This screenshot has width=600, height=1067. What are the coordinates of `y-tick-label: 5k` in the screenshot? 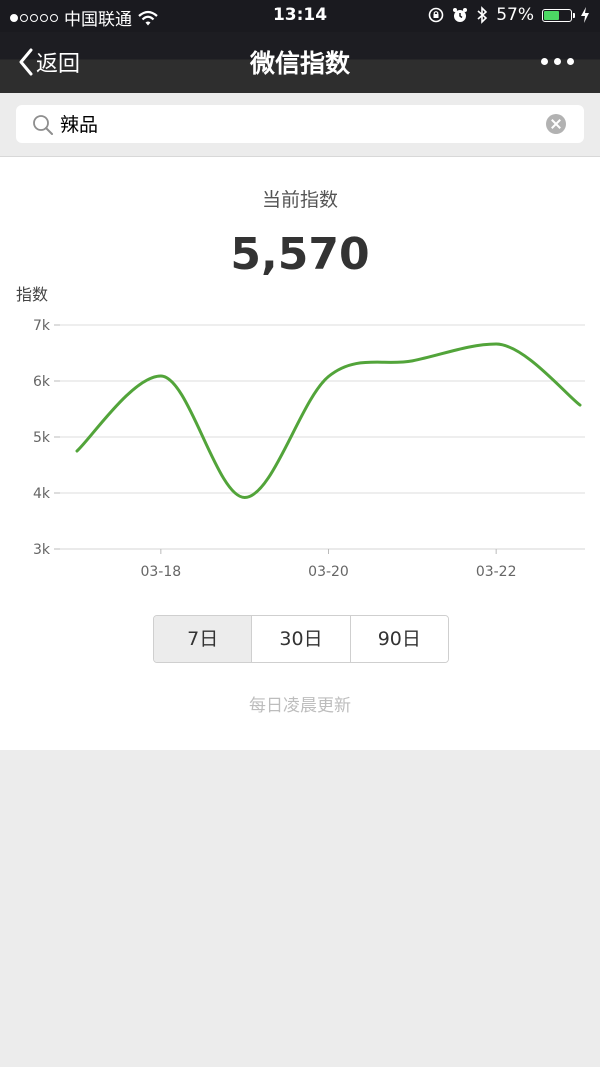 It's located at (42, 438).